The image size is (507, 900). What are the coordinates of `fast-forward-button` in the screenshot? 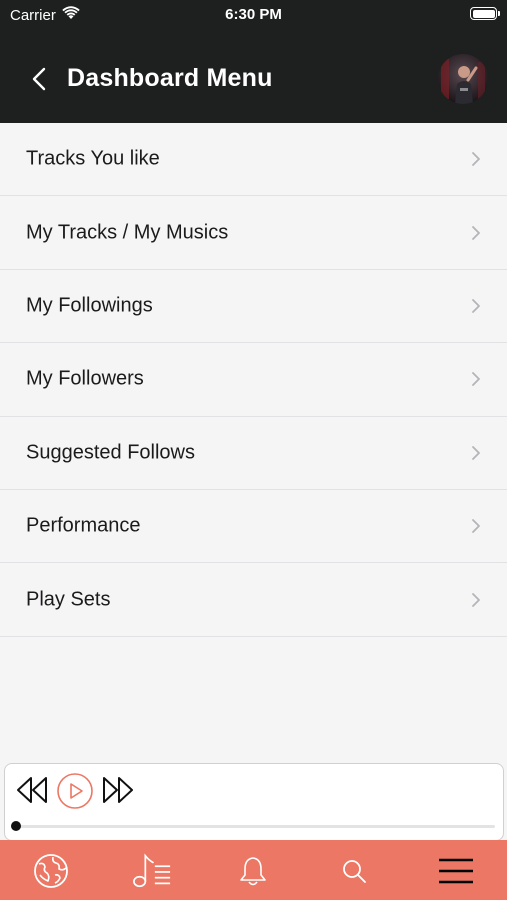 It's located at (118, 792).